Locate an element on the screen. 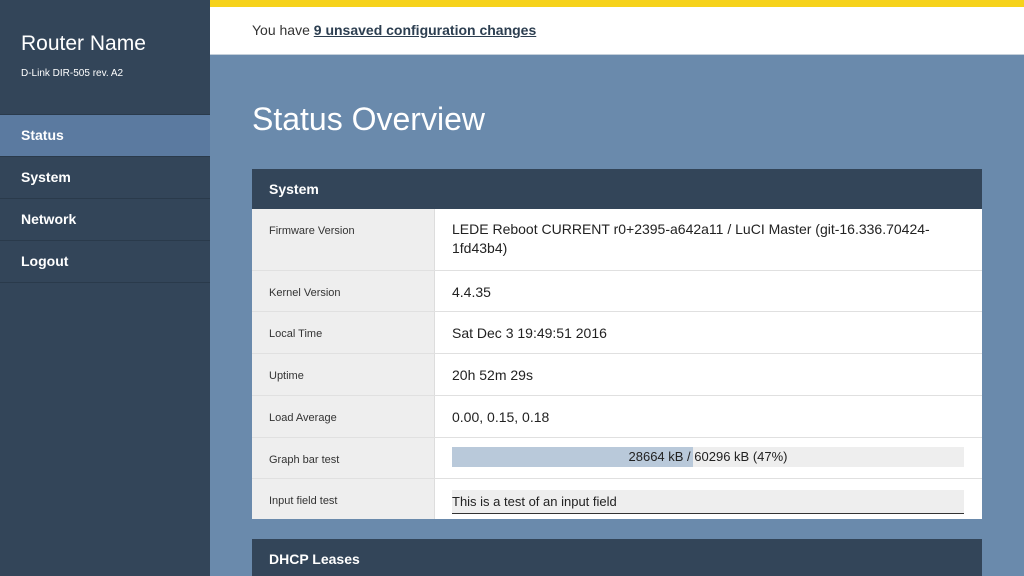  dhcp-leases-panel: DHCP Leases is located at coordinates (617, 557).